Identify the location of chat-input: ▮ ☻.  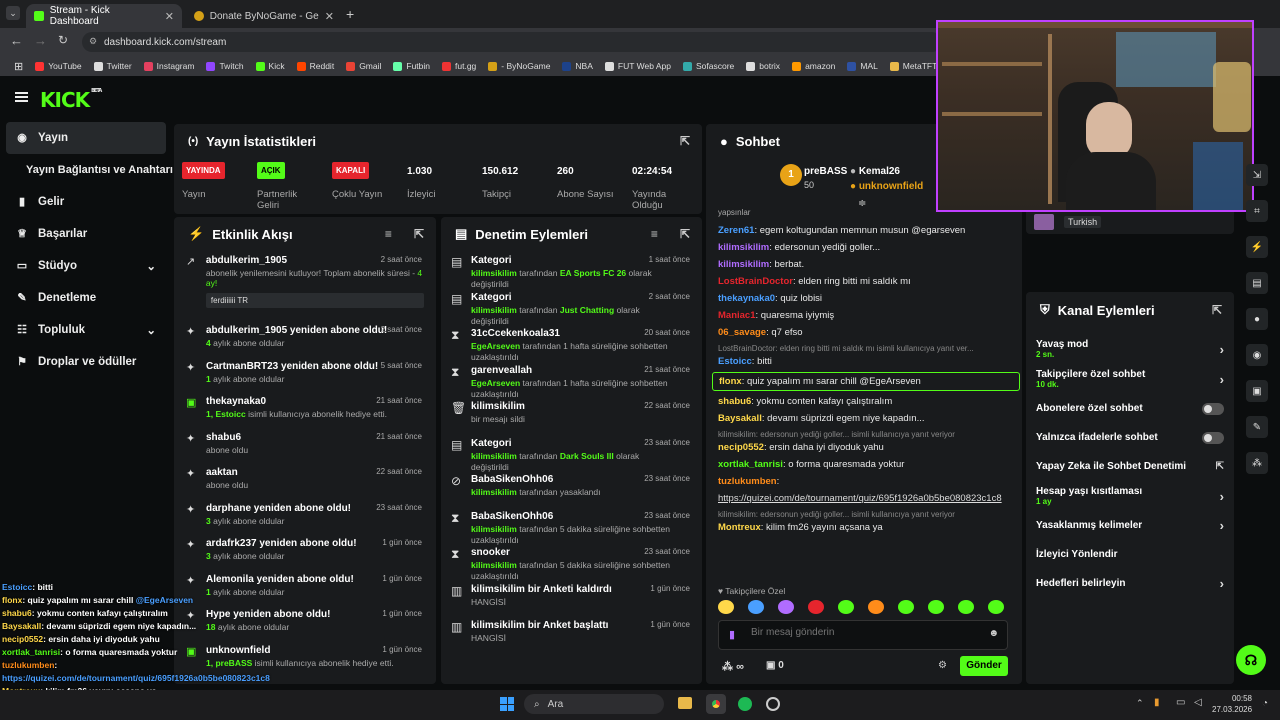
(863, 635).